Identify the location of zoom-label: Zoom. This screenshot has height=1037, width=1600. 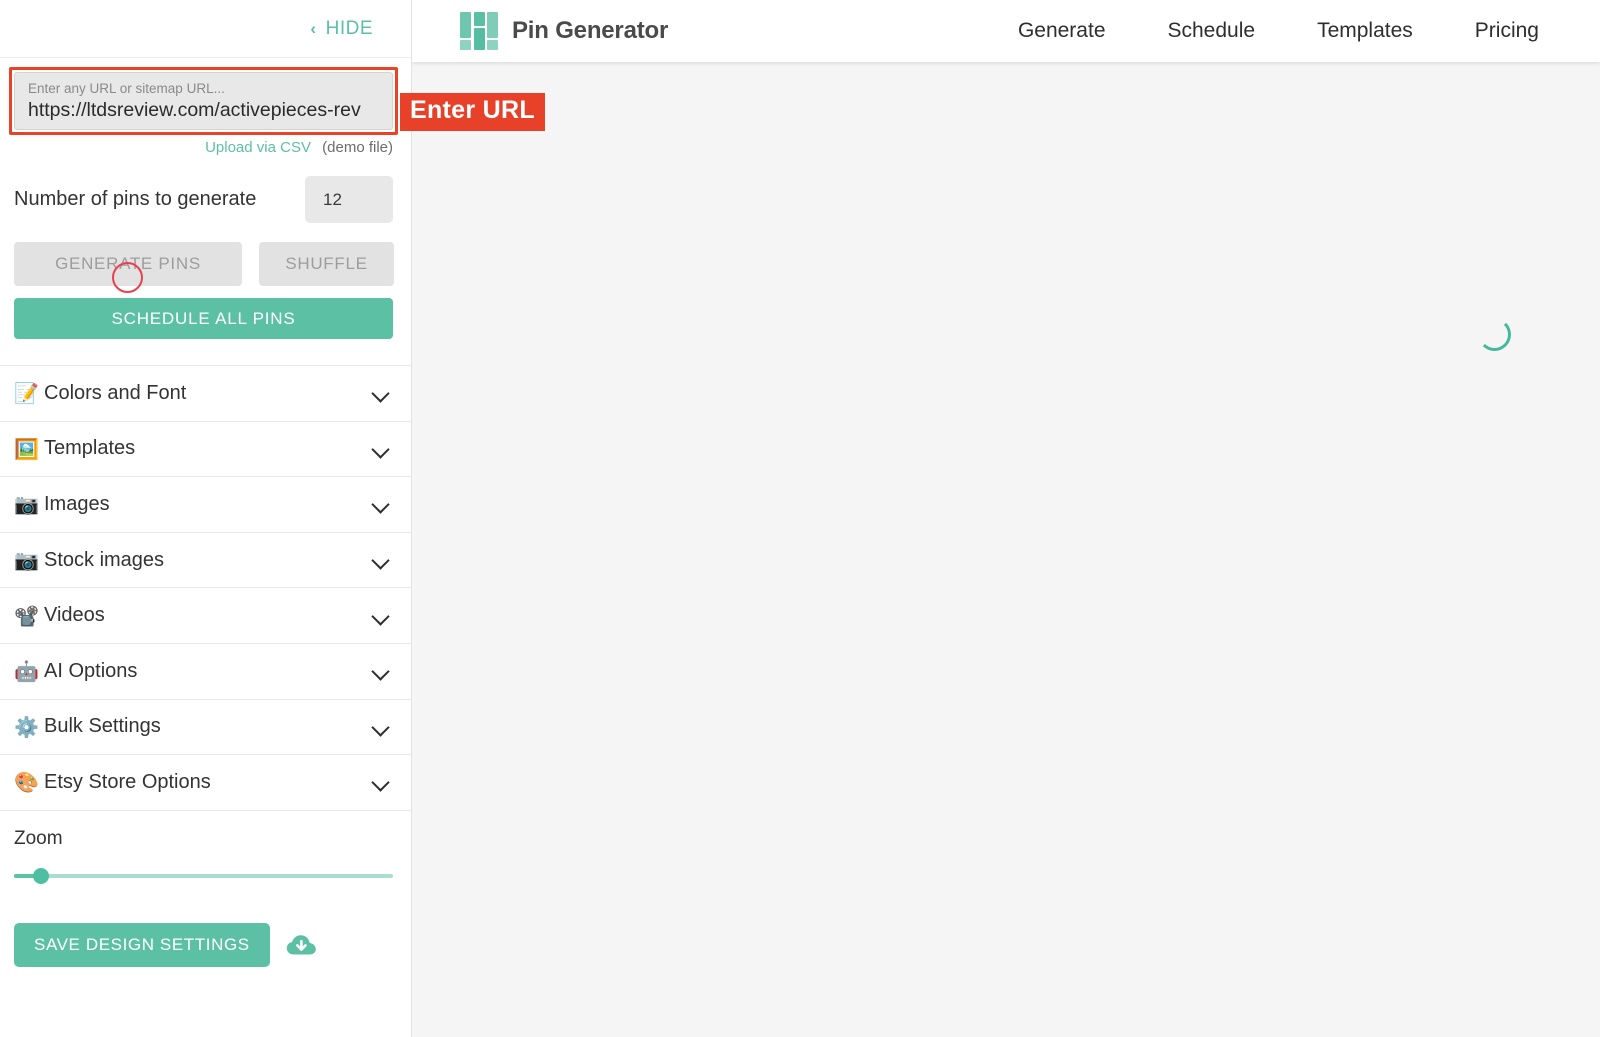
(38, 838).